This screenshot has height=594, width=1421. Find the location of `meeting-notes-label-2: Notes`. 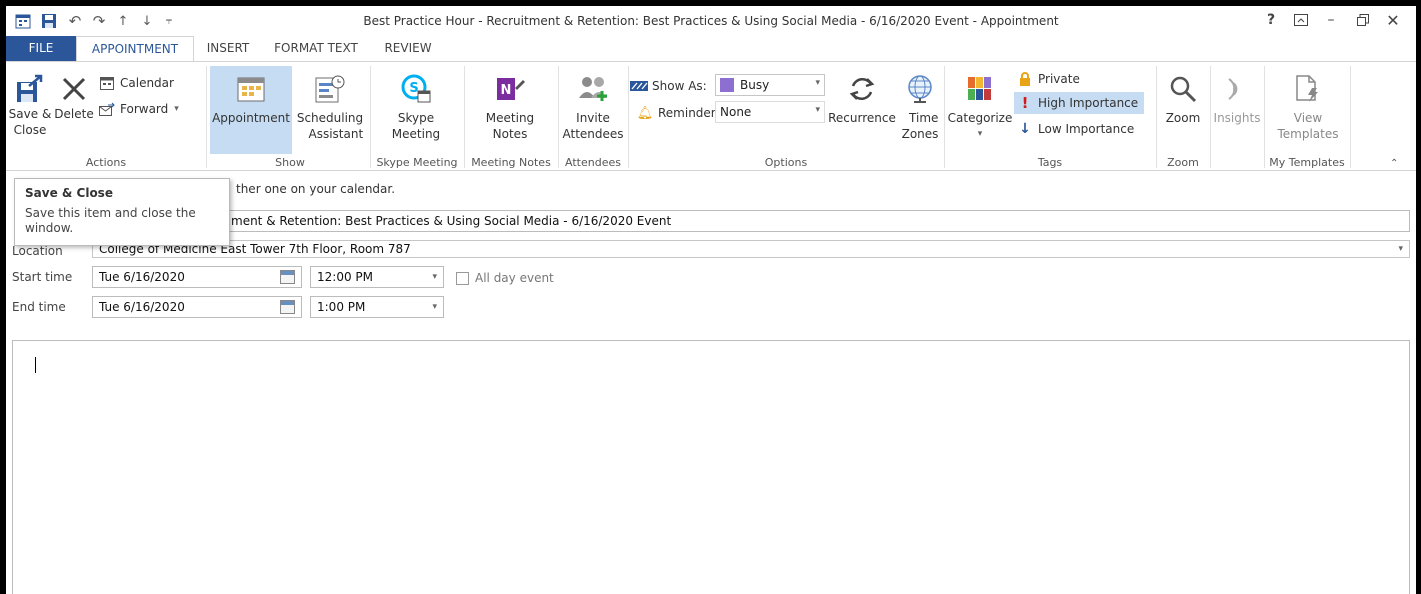

meeting-notes-label-2: Notes is located at coordinates (510, 134).